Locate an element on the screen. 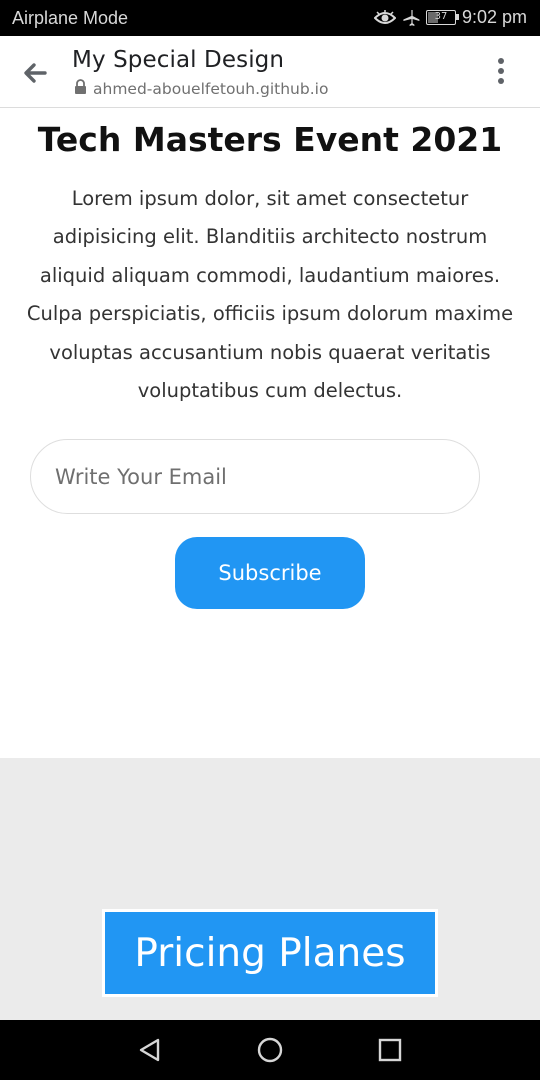 The width and height of the screenshot is (540, 1080). url-text: ahmed-abouelfetouh.github.io is located at coordinates (211, 89).